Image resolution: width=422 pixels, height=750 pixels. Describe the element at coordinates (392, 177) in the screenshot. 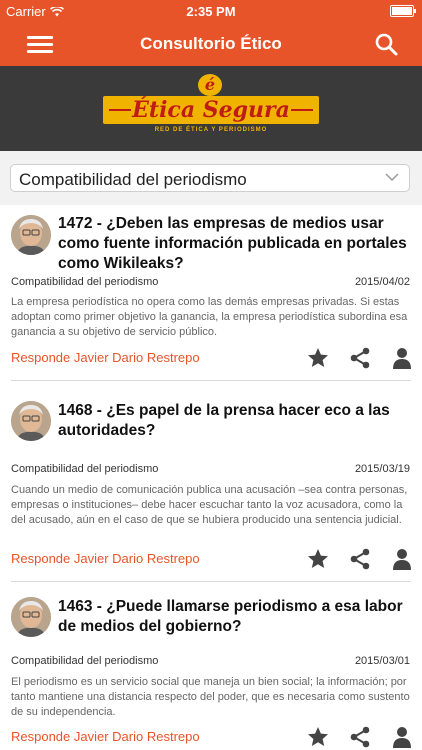

I see `chevron-down-icon` at that location.